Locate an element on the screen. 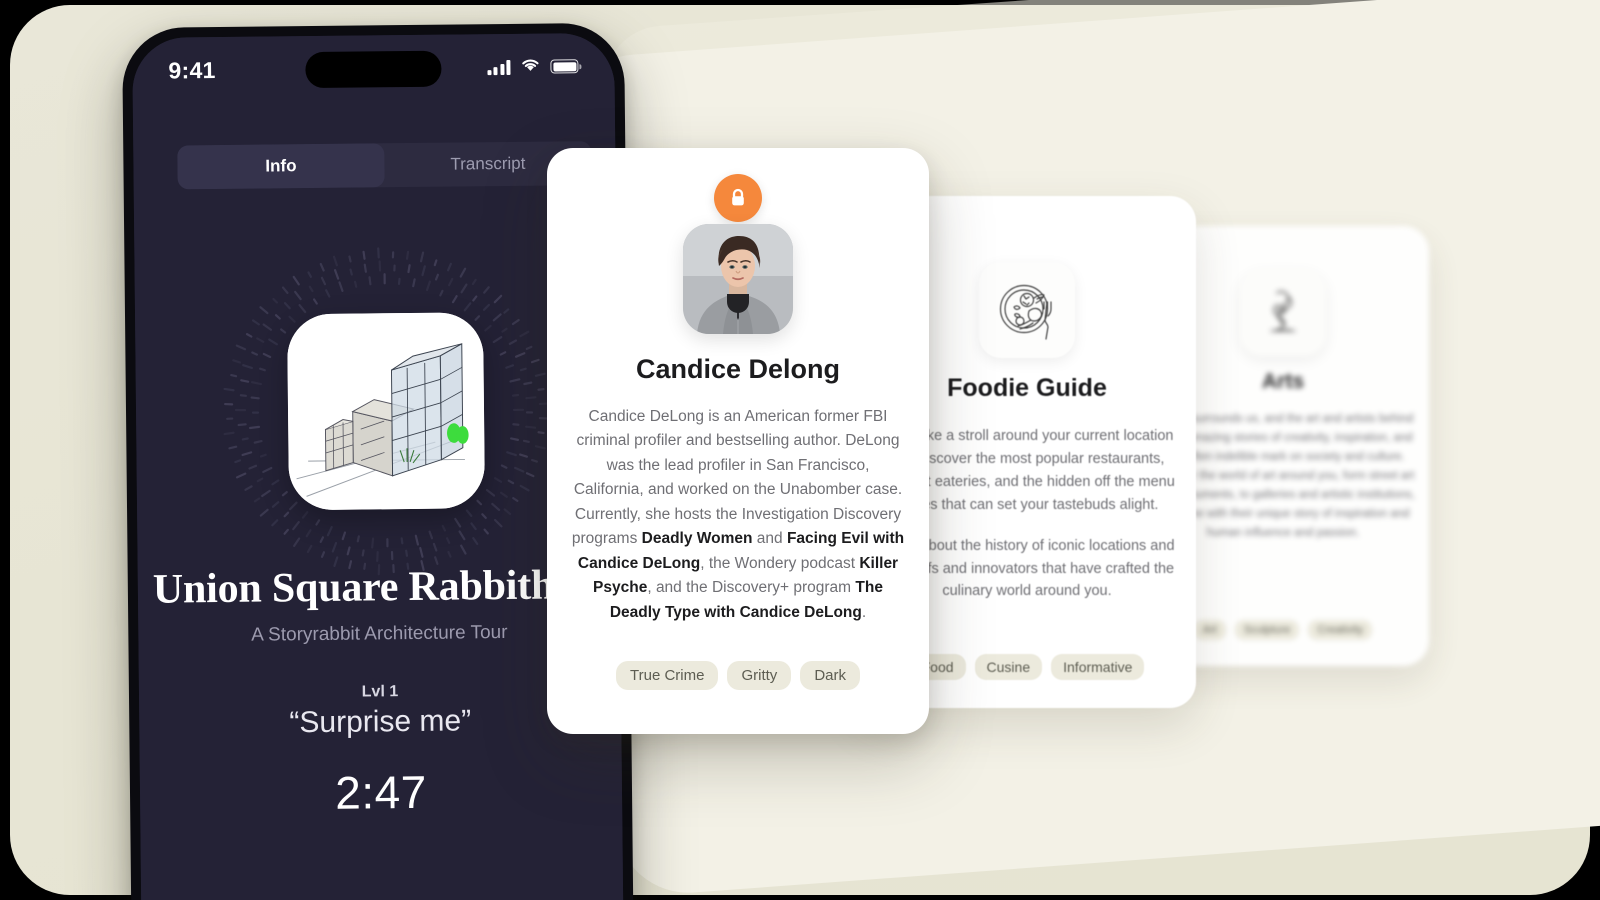 The width and height of the screenshot is (1600, 900). plate-with-food-and-fork-icon is located at coordinates (1027, 310).